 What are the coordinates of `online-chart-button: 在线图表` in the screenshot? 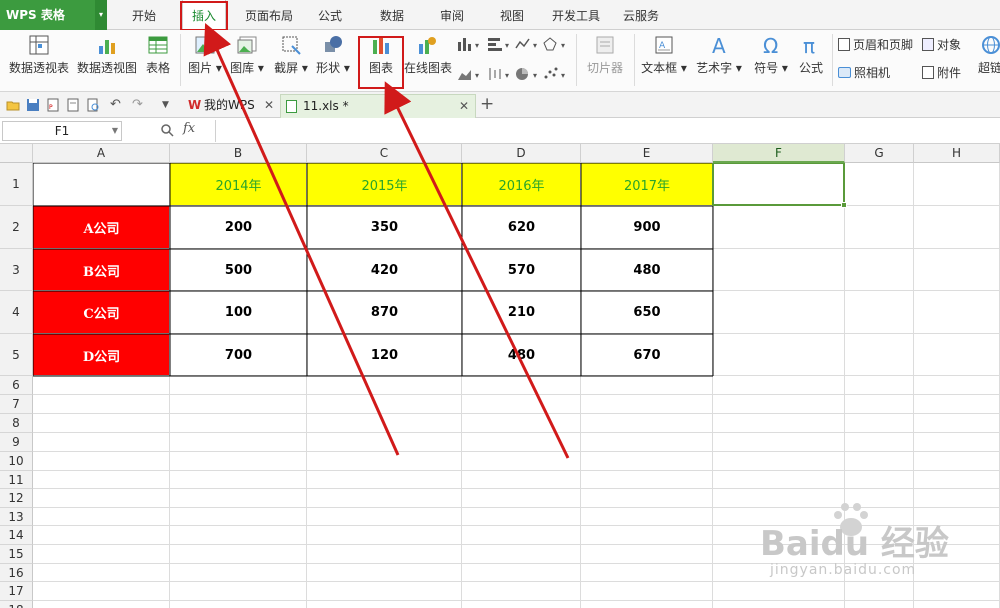 It's located at (428, 55).